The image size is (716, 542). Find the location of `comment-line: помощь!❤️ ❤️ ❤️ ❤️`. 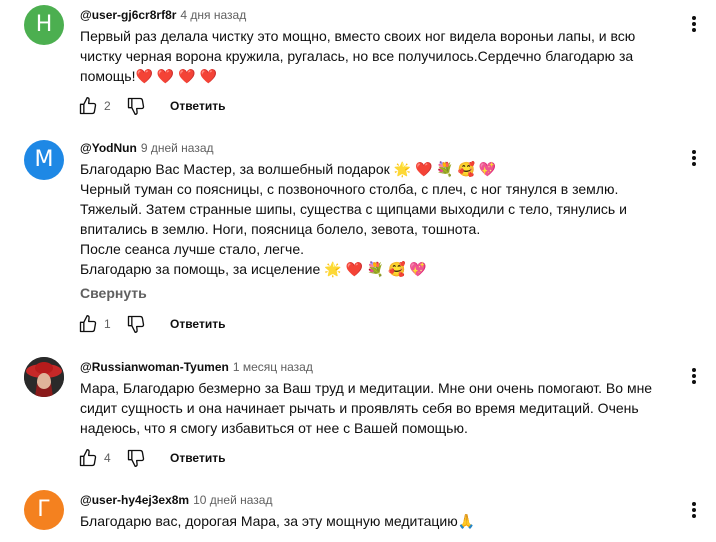

comment-line: помощь!❤️ ❤️ ❤️ ❤️ is located at coordinates (148, 76).